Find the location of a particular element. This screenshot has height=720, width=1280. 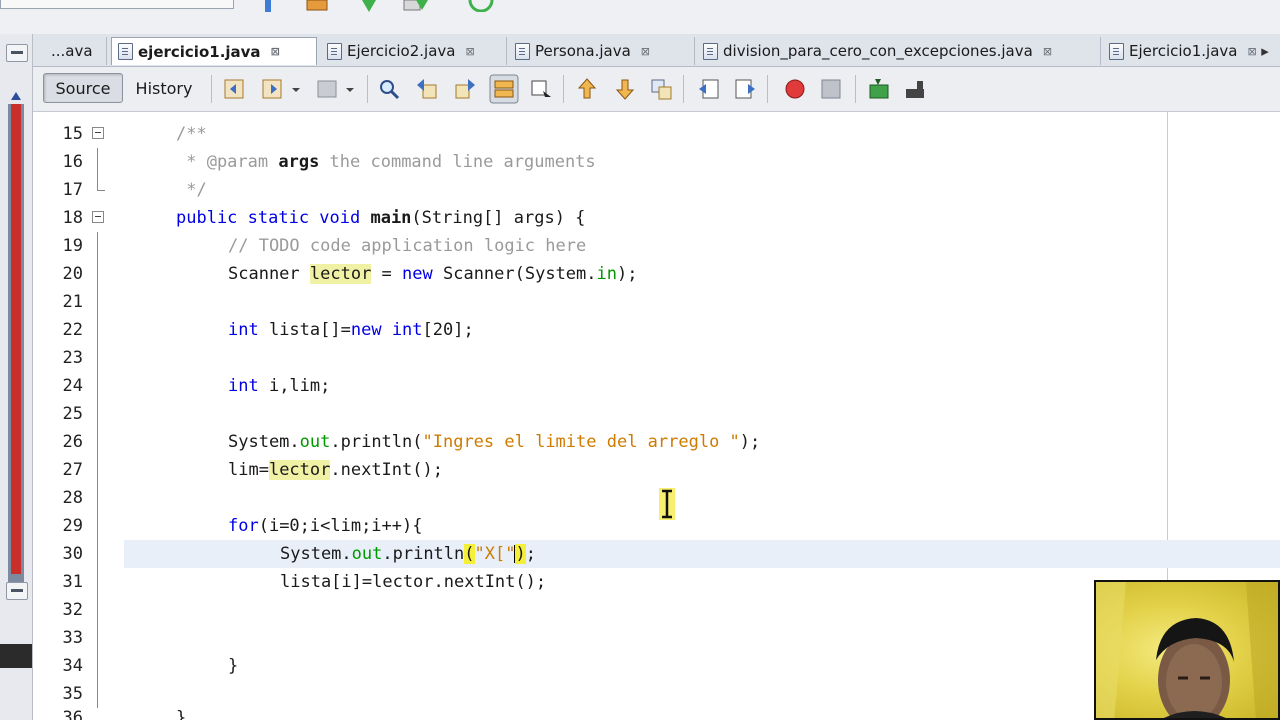

code-text: /** is located at coordinates (191, 134).